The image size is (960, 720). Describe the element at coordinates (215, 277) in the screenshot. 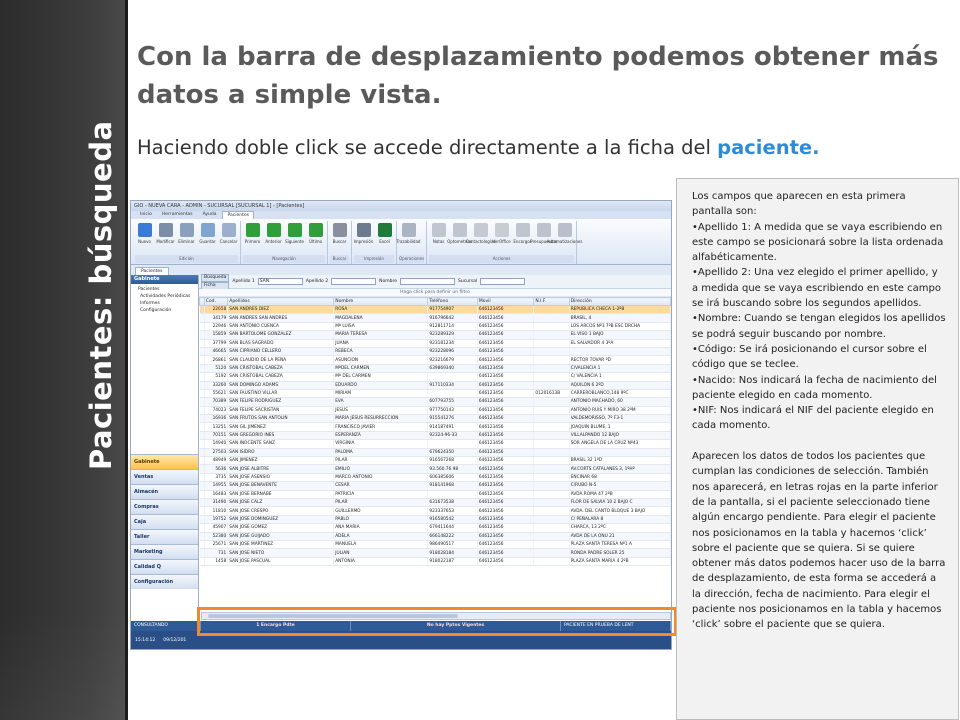

I see `search-tag-0: Búsqueda` at that location.